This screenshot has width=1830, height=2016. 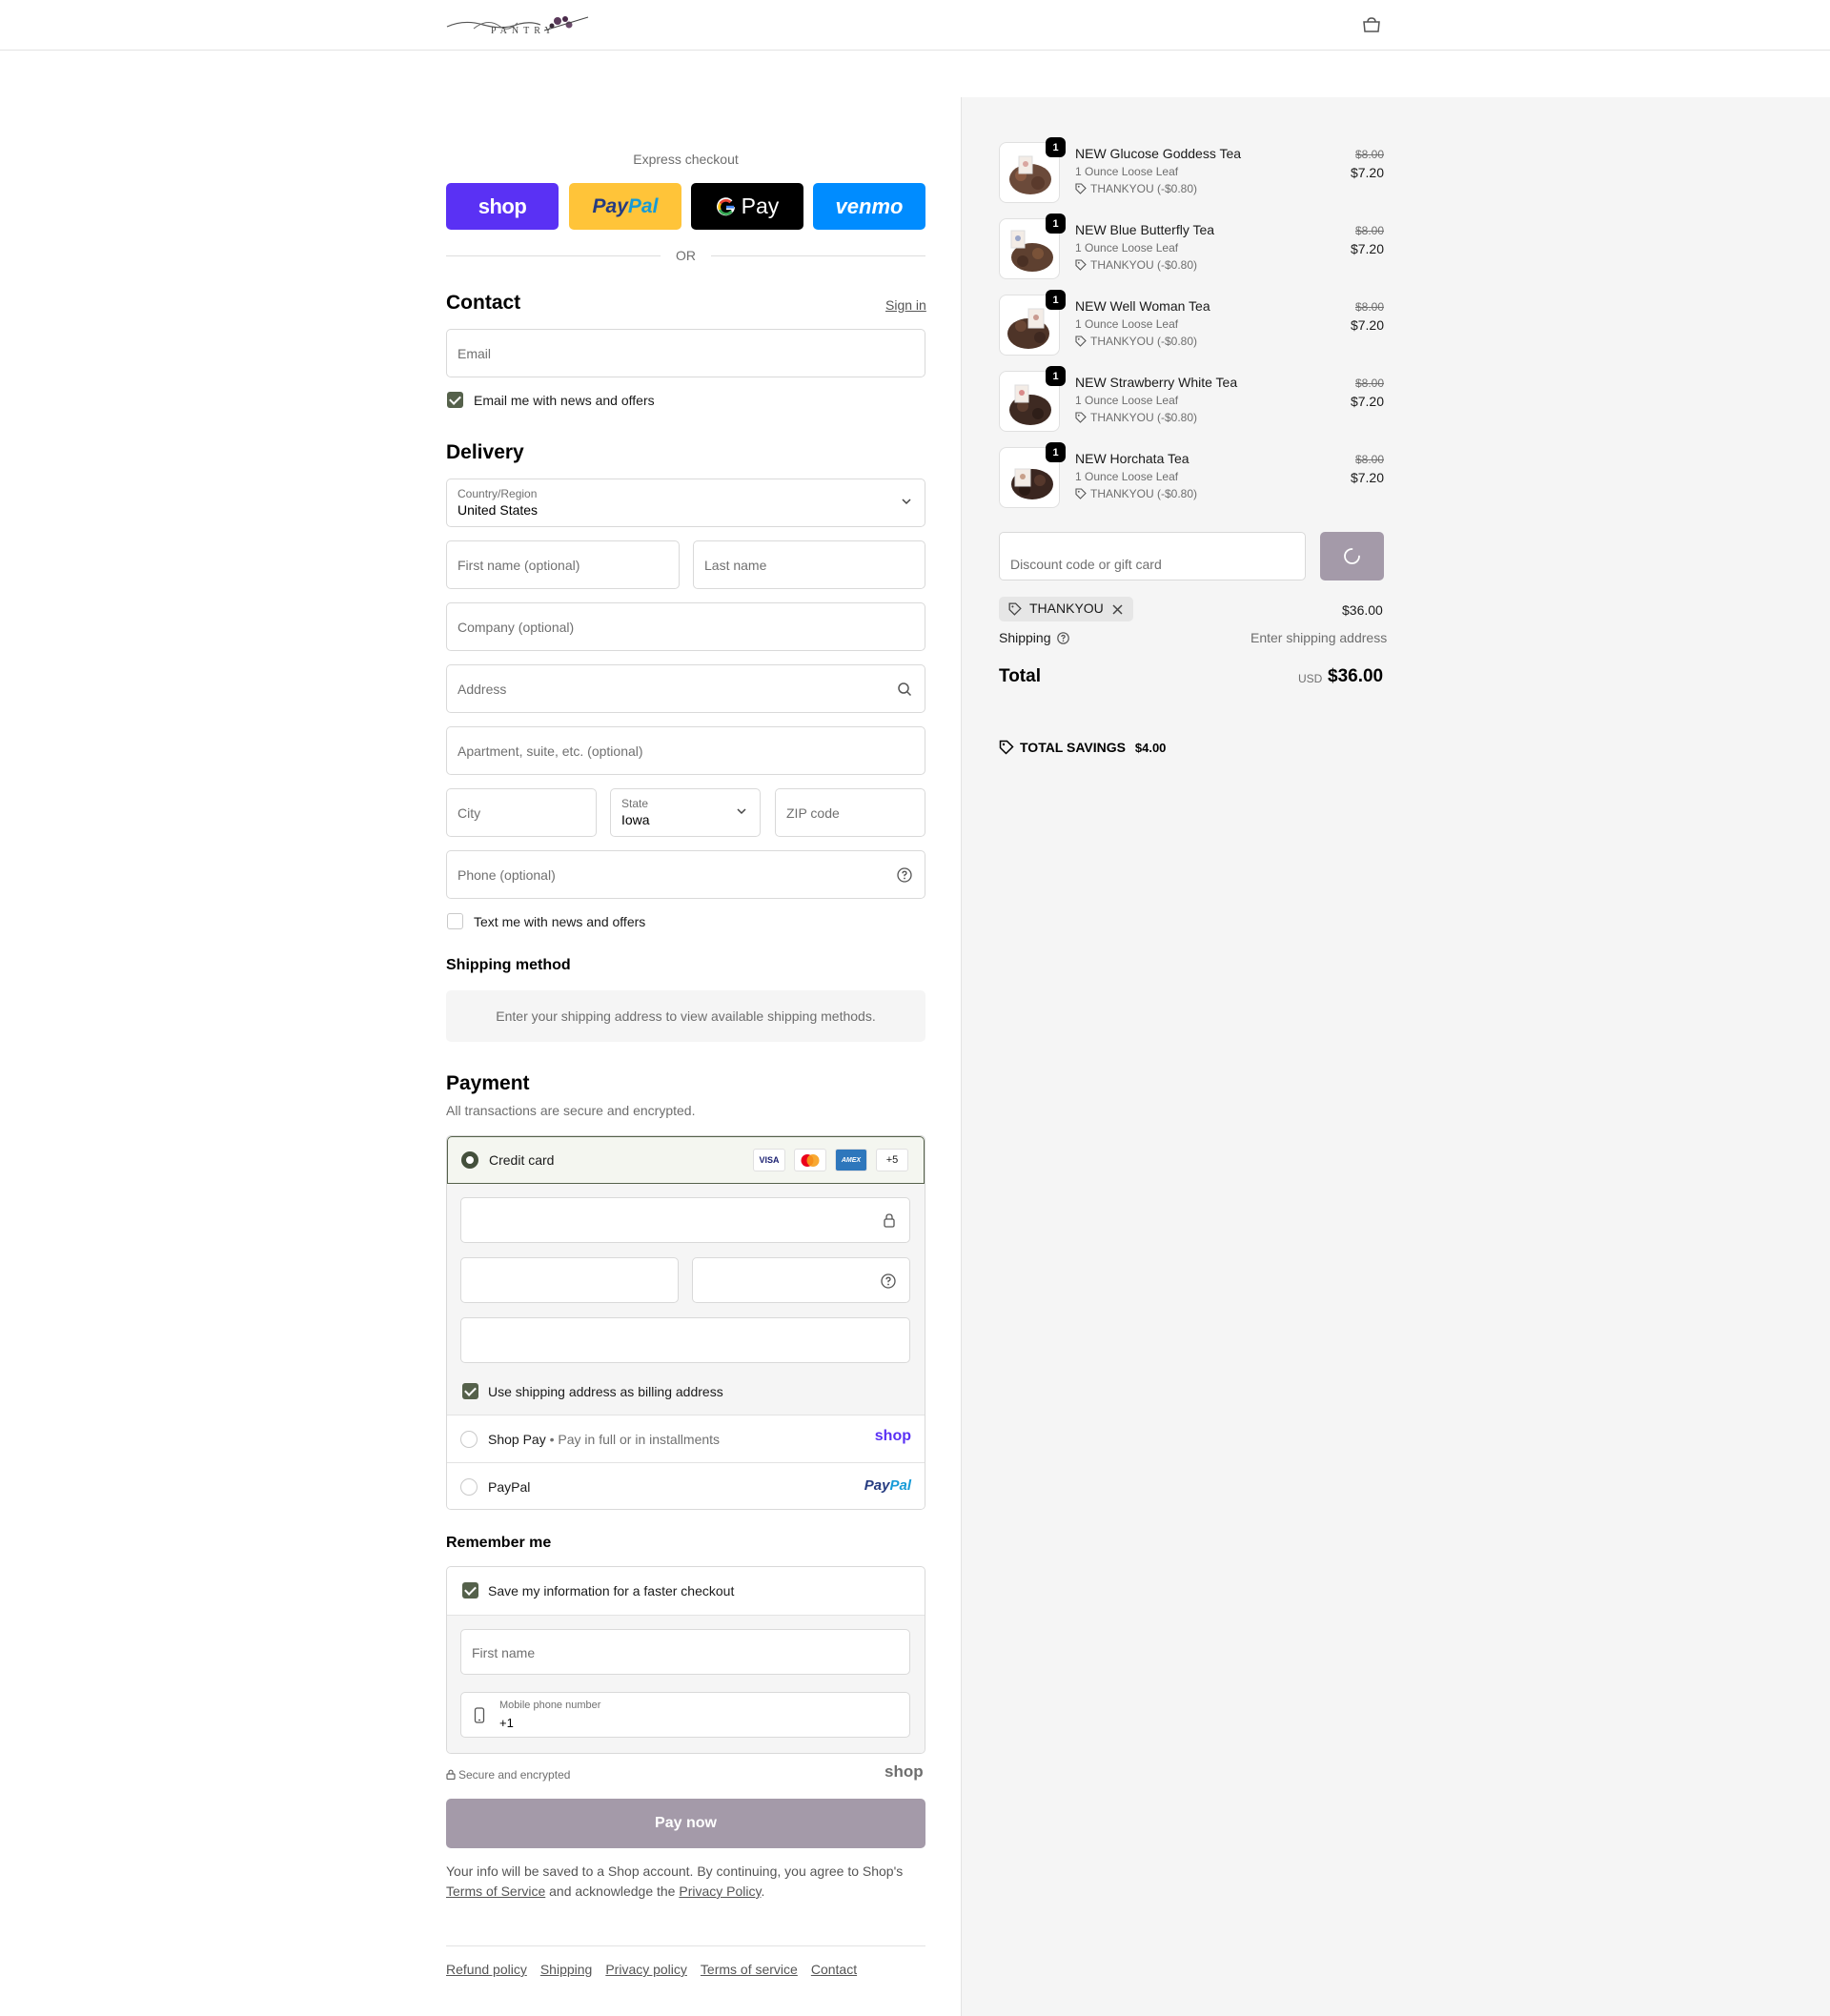 What do you see at coordinates (496, 1891) in the screenshot?
I see `terms-of-service-link: Terms of Service` at bounding box center [496, 1891].